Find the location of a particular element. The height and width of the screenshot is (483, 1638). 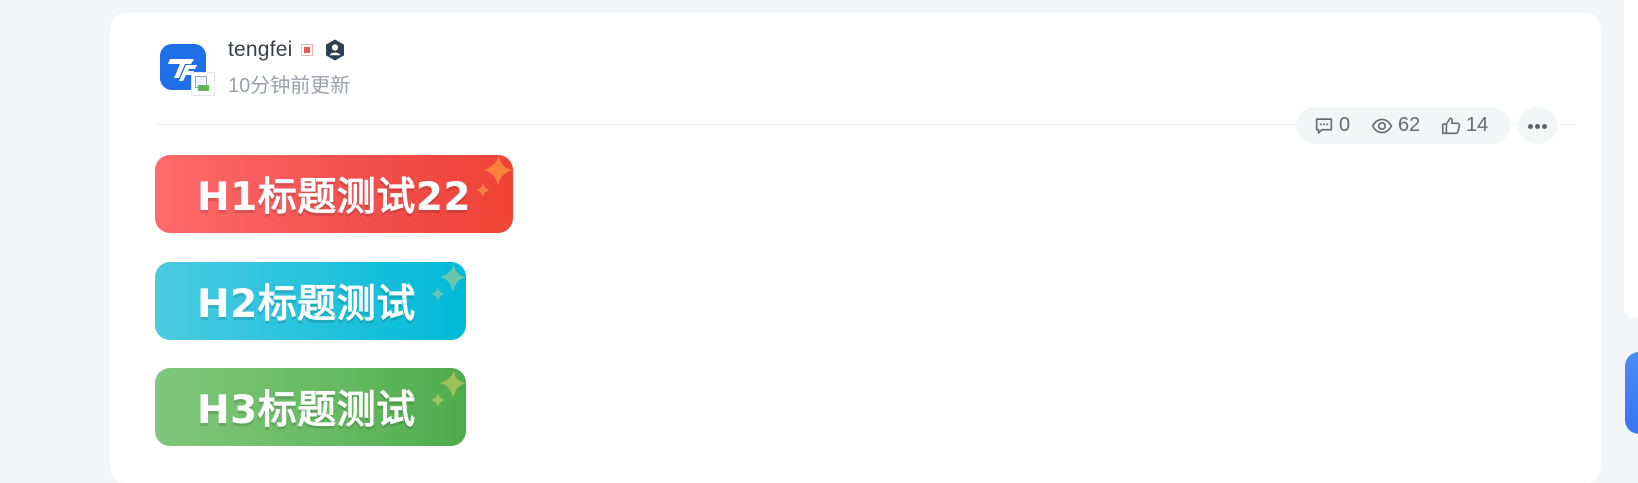

more-horizontal-icon is located at coordinates (1530, 126).